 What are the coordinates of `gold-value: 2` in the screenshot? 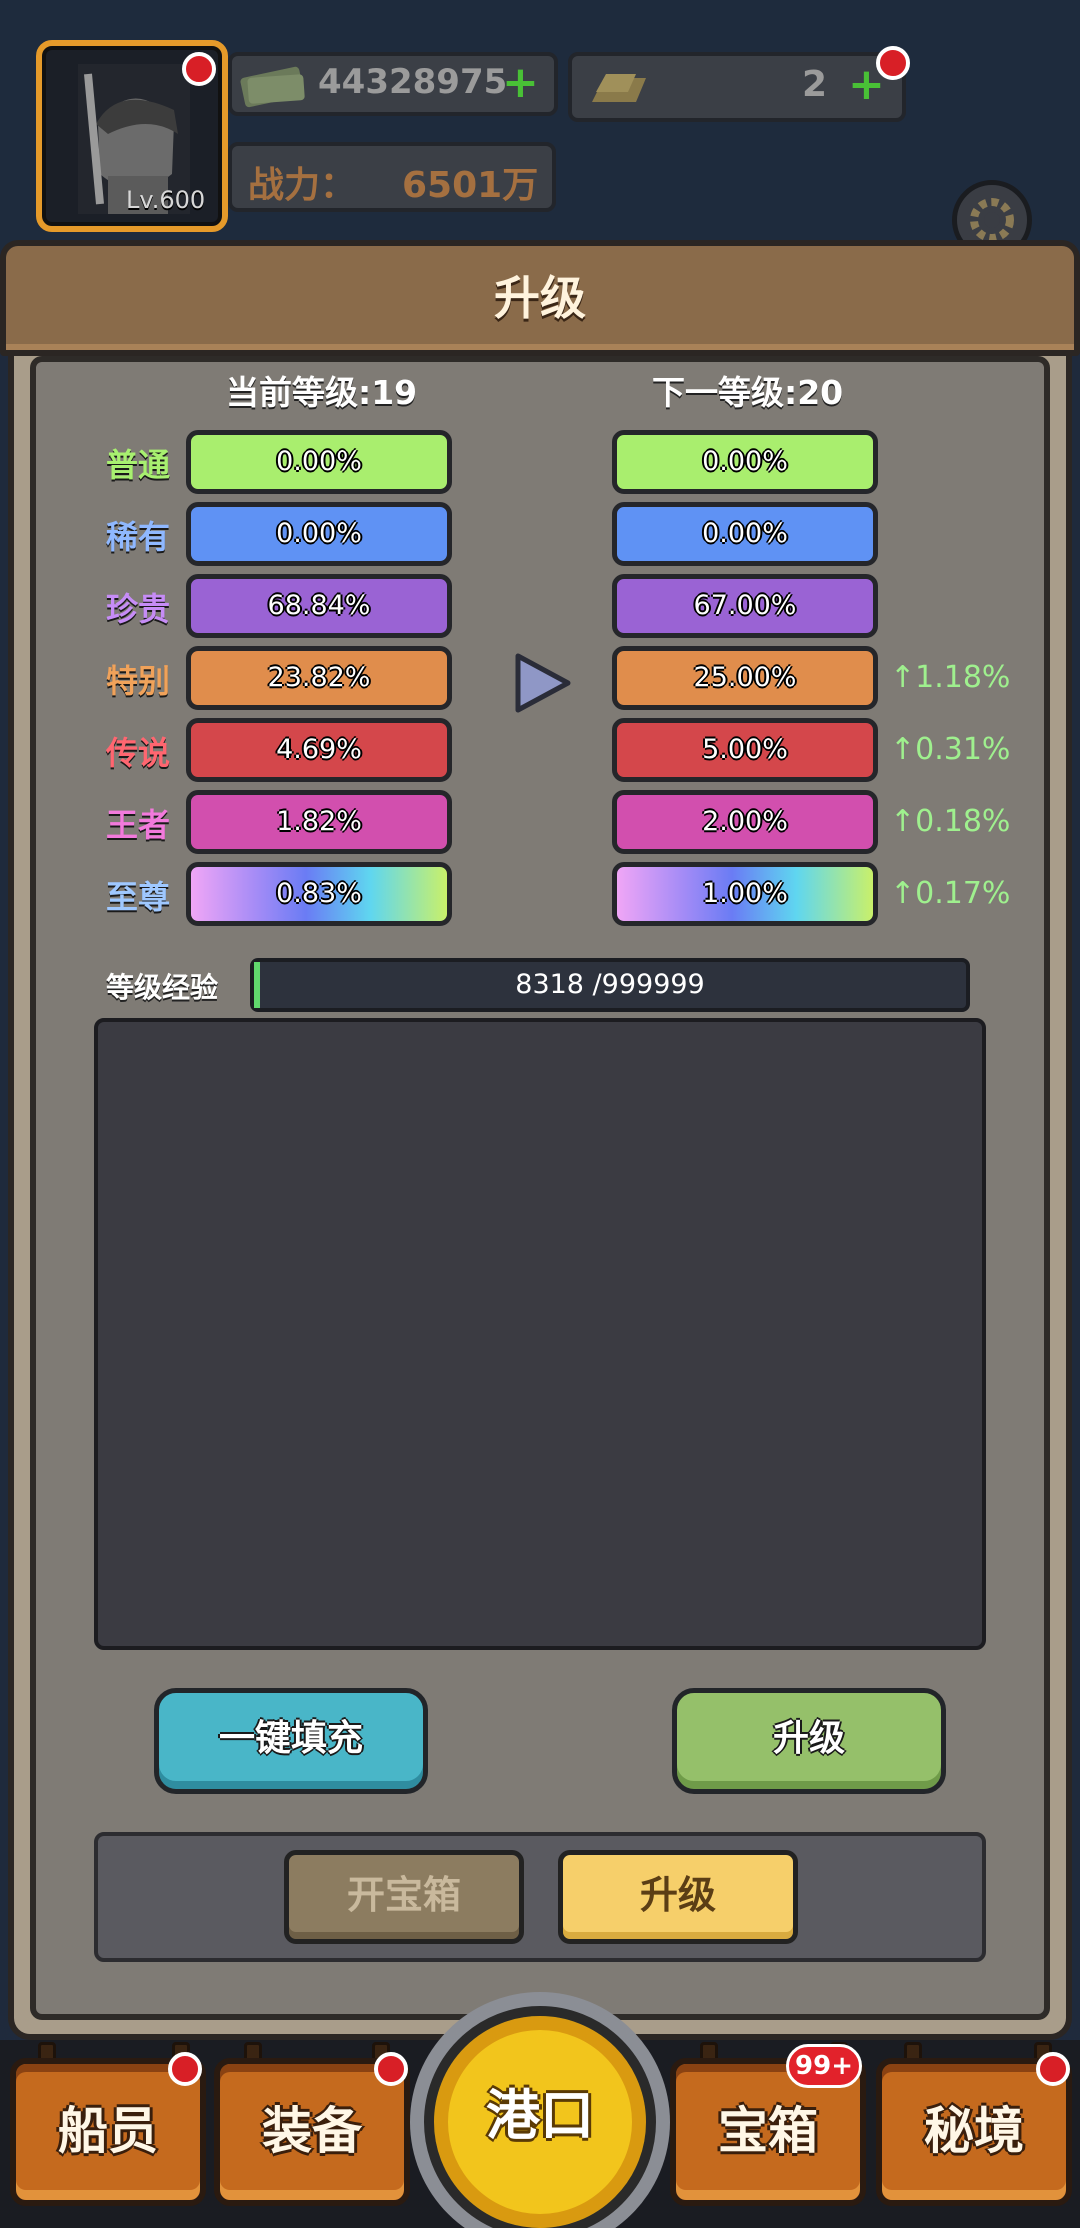 It's located at (815, 84).